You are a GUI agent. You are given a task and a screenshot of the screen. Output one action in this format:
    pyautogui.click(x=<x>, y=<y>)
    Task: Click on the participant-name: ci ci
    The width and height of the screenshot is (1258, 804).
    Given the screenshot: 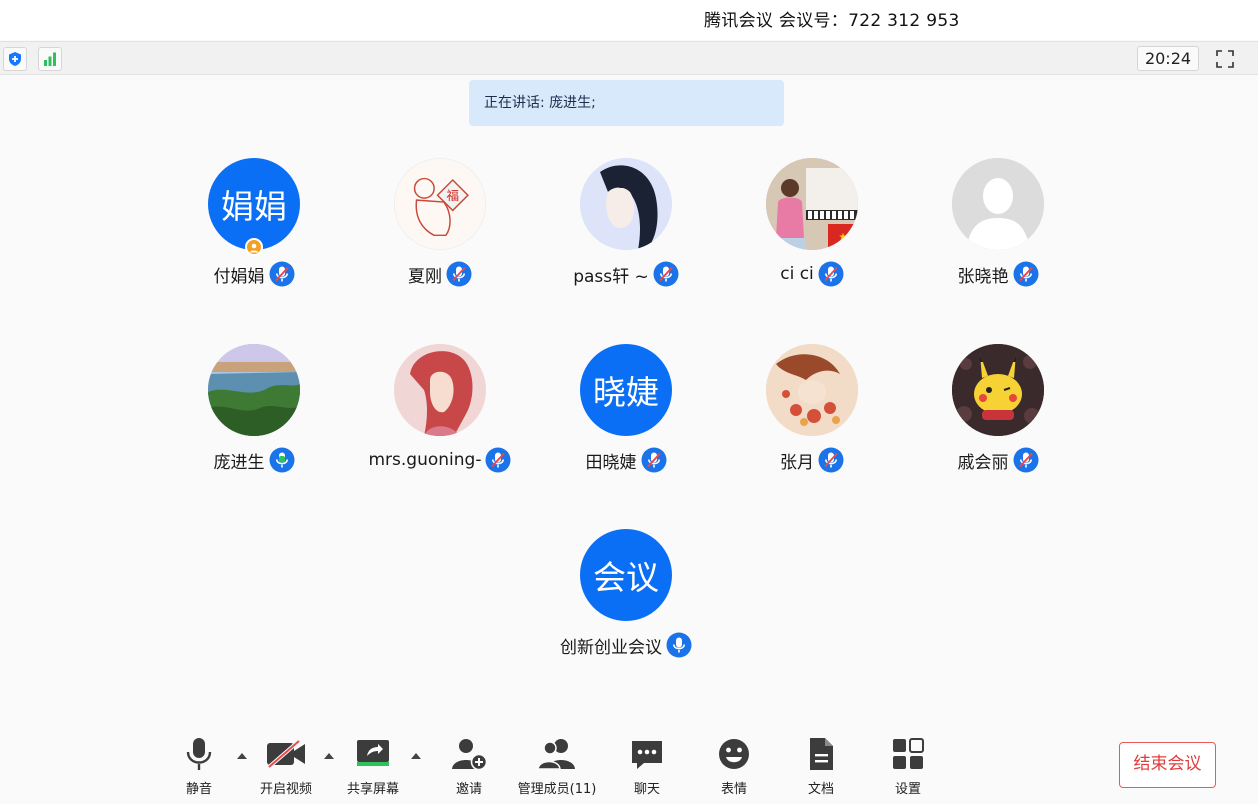 What is the action you would take?
    pyautogui.click(x=797, y=274)
    